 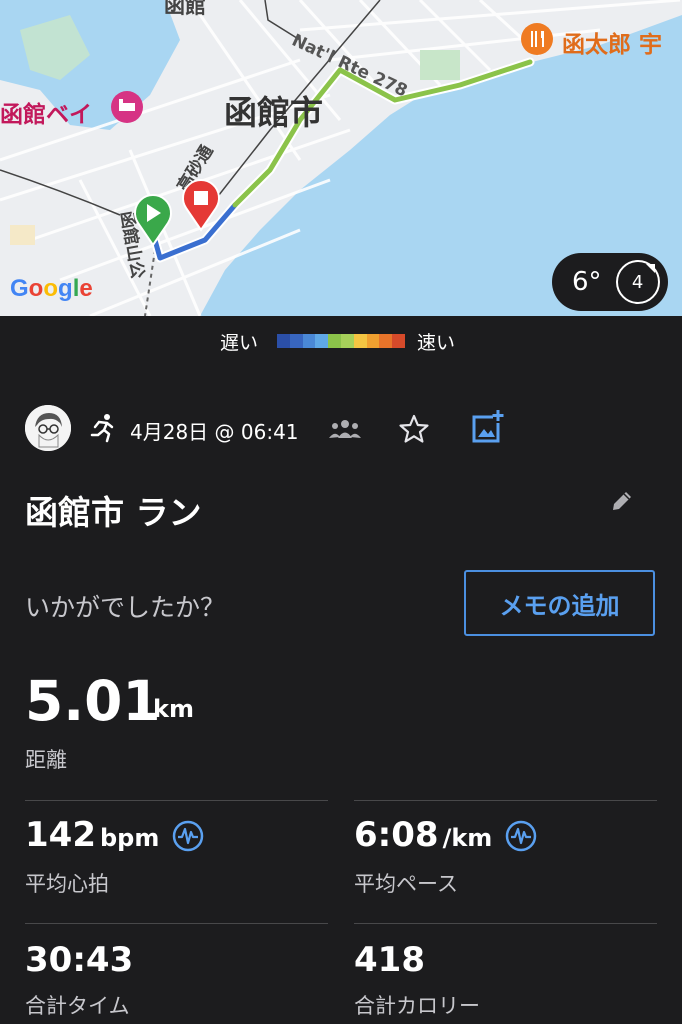 I want to click on distance-label: 距離, so click(x=46, y=760).